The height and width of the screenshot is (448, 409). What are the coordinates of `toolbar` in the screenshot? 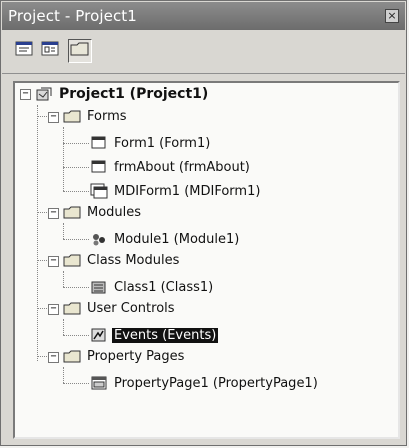 It's located at (203, 52).